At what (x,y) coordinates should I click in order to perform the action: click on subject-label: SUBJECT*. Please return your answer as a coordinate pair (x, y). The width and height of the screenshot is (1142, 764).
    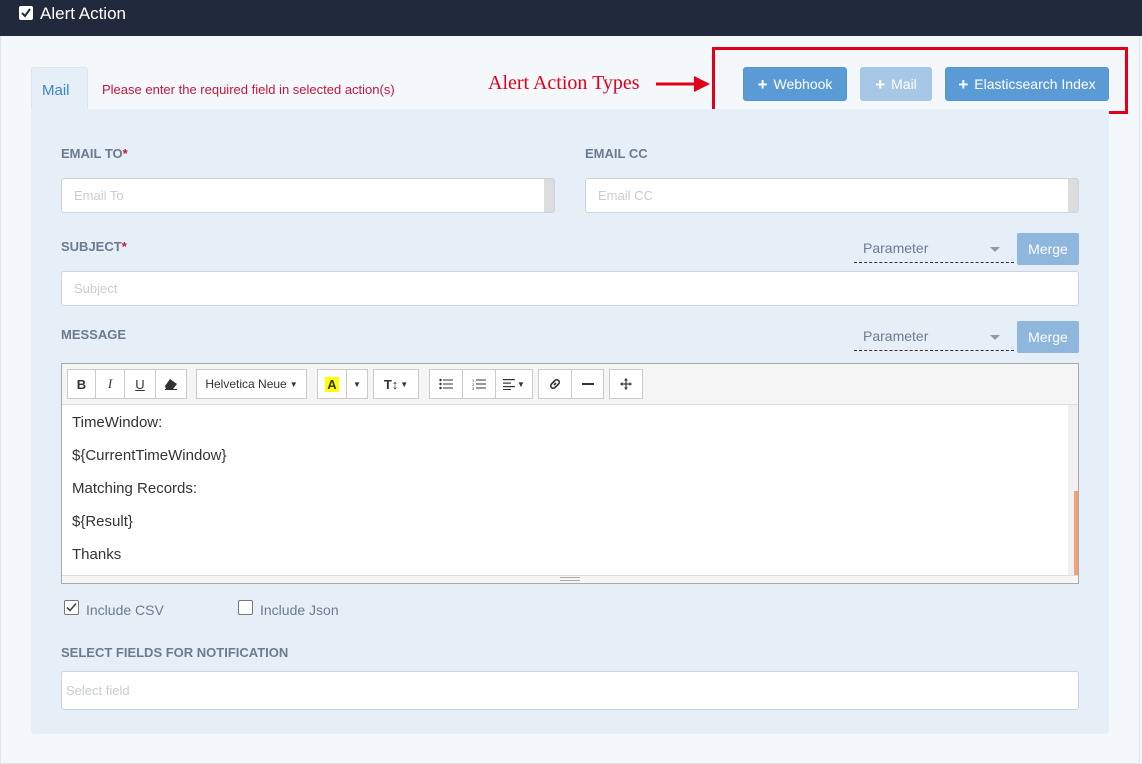
    Looking at the image, I should click on (94, 246).